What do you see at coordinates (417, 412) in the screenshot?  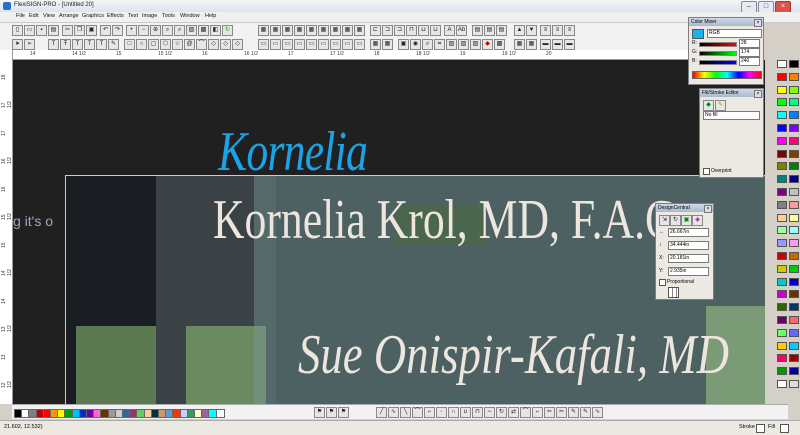 I see `arc-tool-icon: ⌒` at bounding box center [417, 412].